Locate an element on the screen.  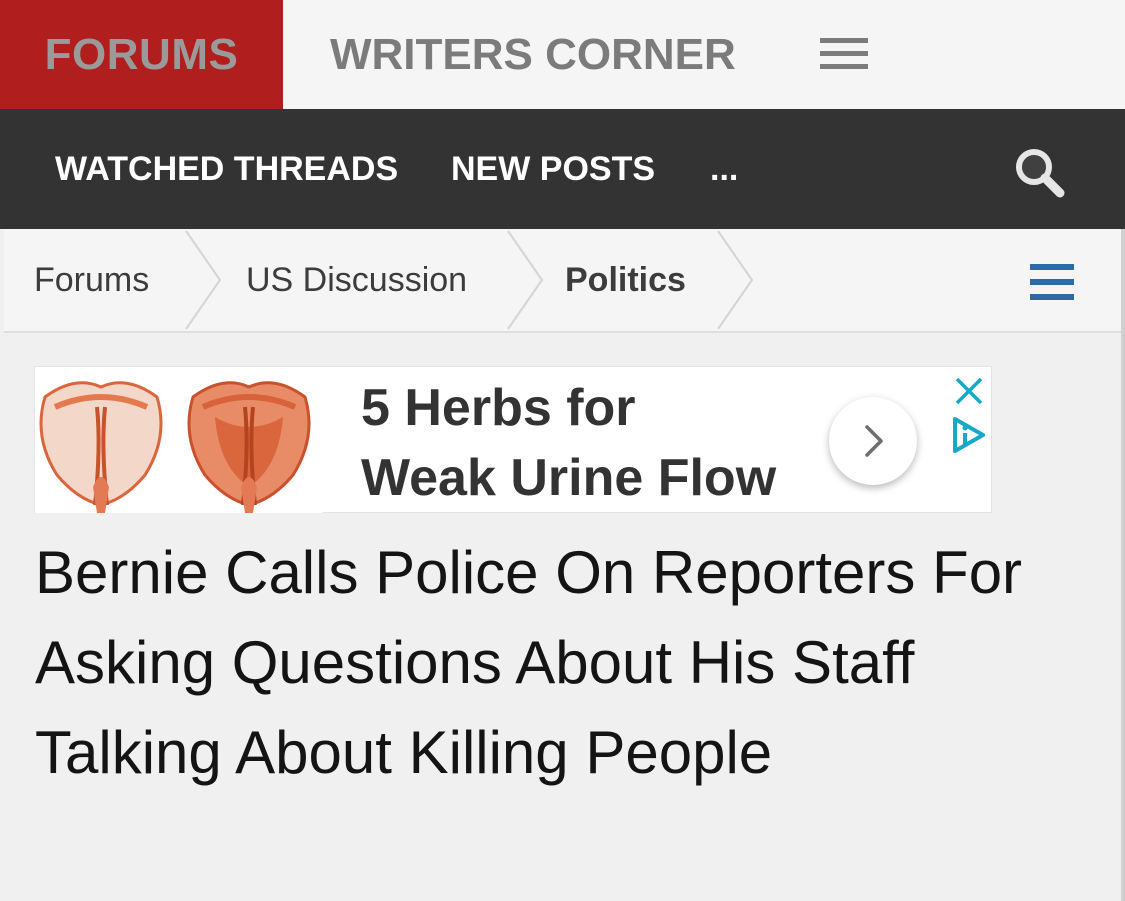
breadcrumb: Forums US Discussion Politics is located at coordinates (562, 281).